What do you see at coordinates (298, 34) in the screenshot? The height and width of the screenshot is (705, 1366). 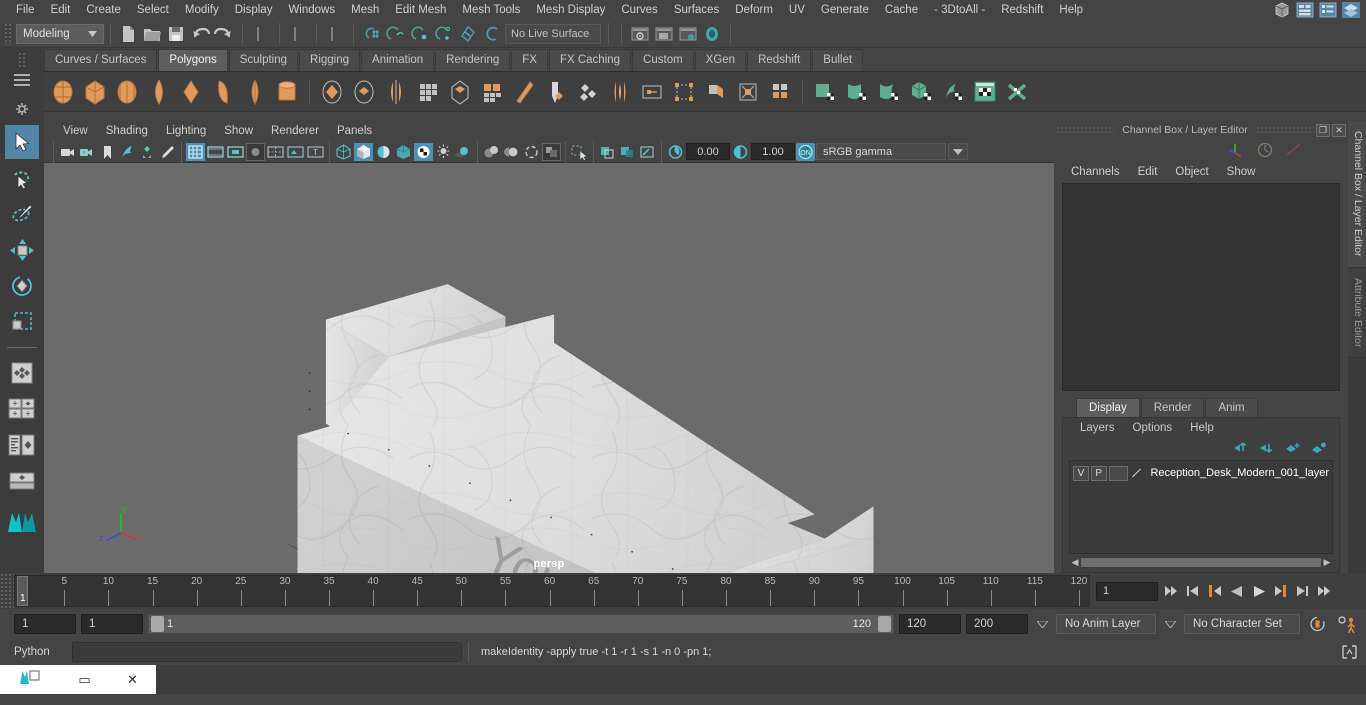 I see `select-by-object-icon` at bounding box center [298, 34].